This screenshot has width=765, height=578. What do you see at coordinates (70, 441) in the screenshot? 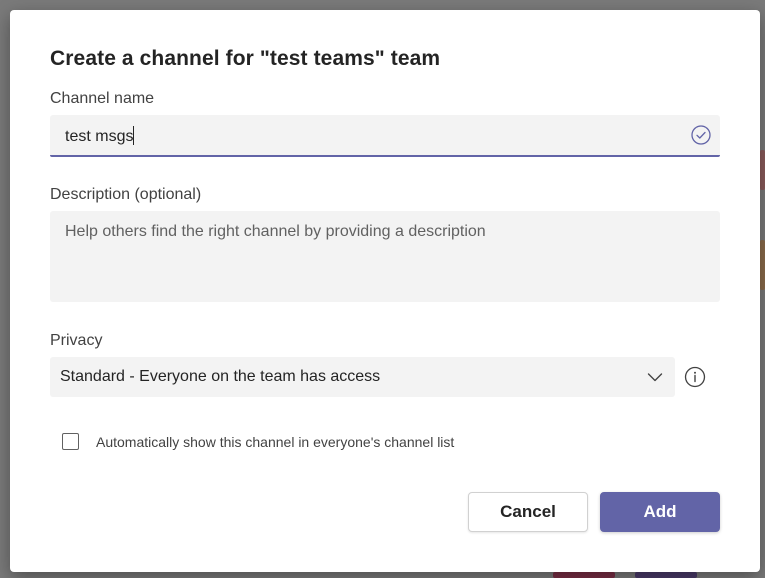
I see `auto-show-checkbox` at bounding box center [70, 441].